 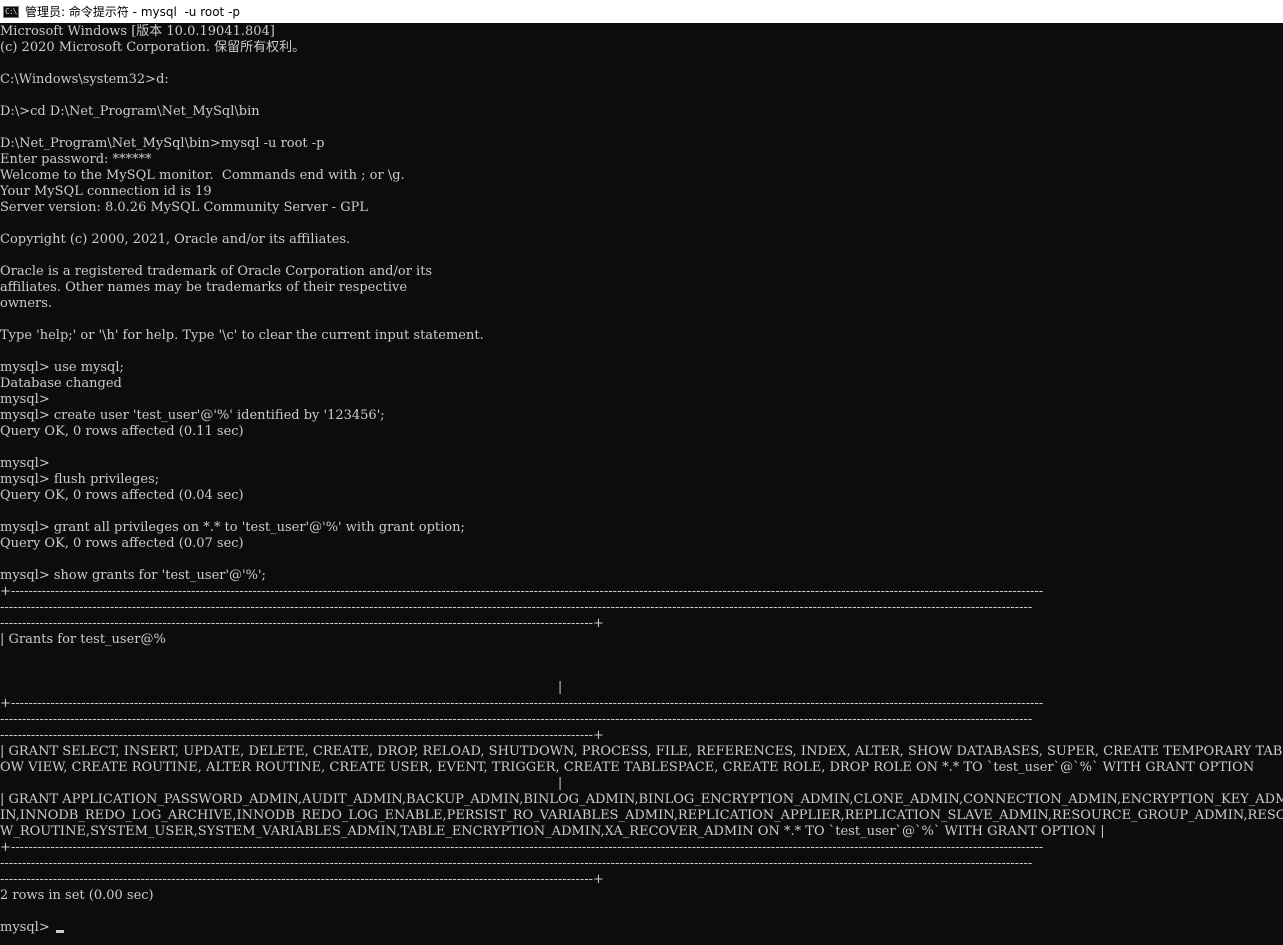 What do you see at coordinates (26, 303) in the screenshot?
I see `console-line: owners.` at bounding box center [26, 303].